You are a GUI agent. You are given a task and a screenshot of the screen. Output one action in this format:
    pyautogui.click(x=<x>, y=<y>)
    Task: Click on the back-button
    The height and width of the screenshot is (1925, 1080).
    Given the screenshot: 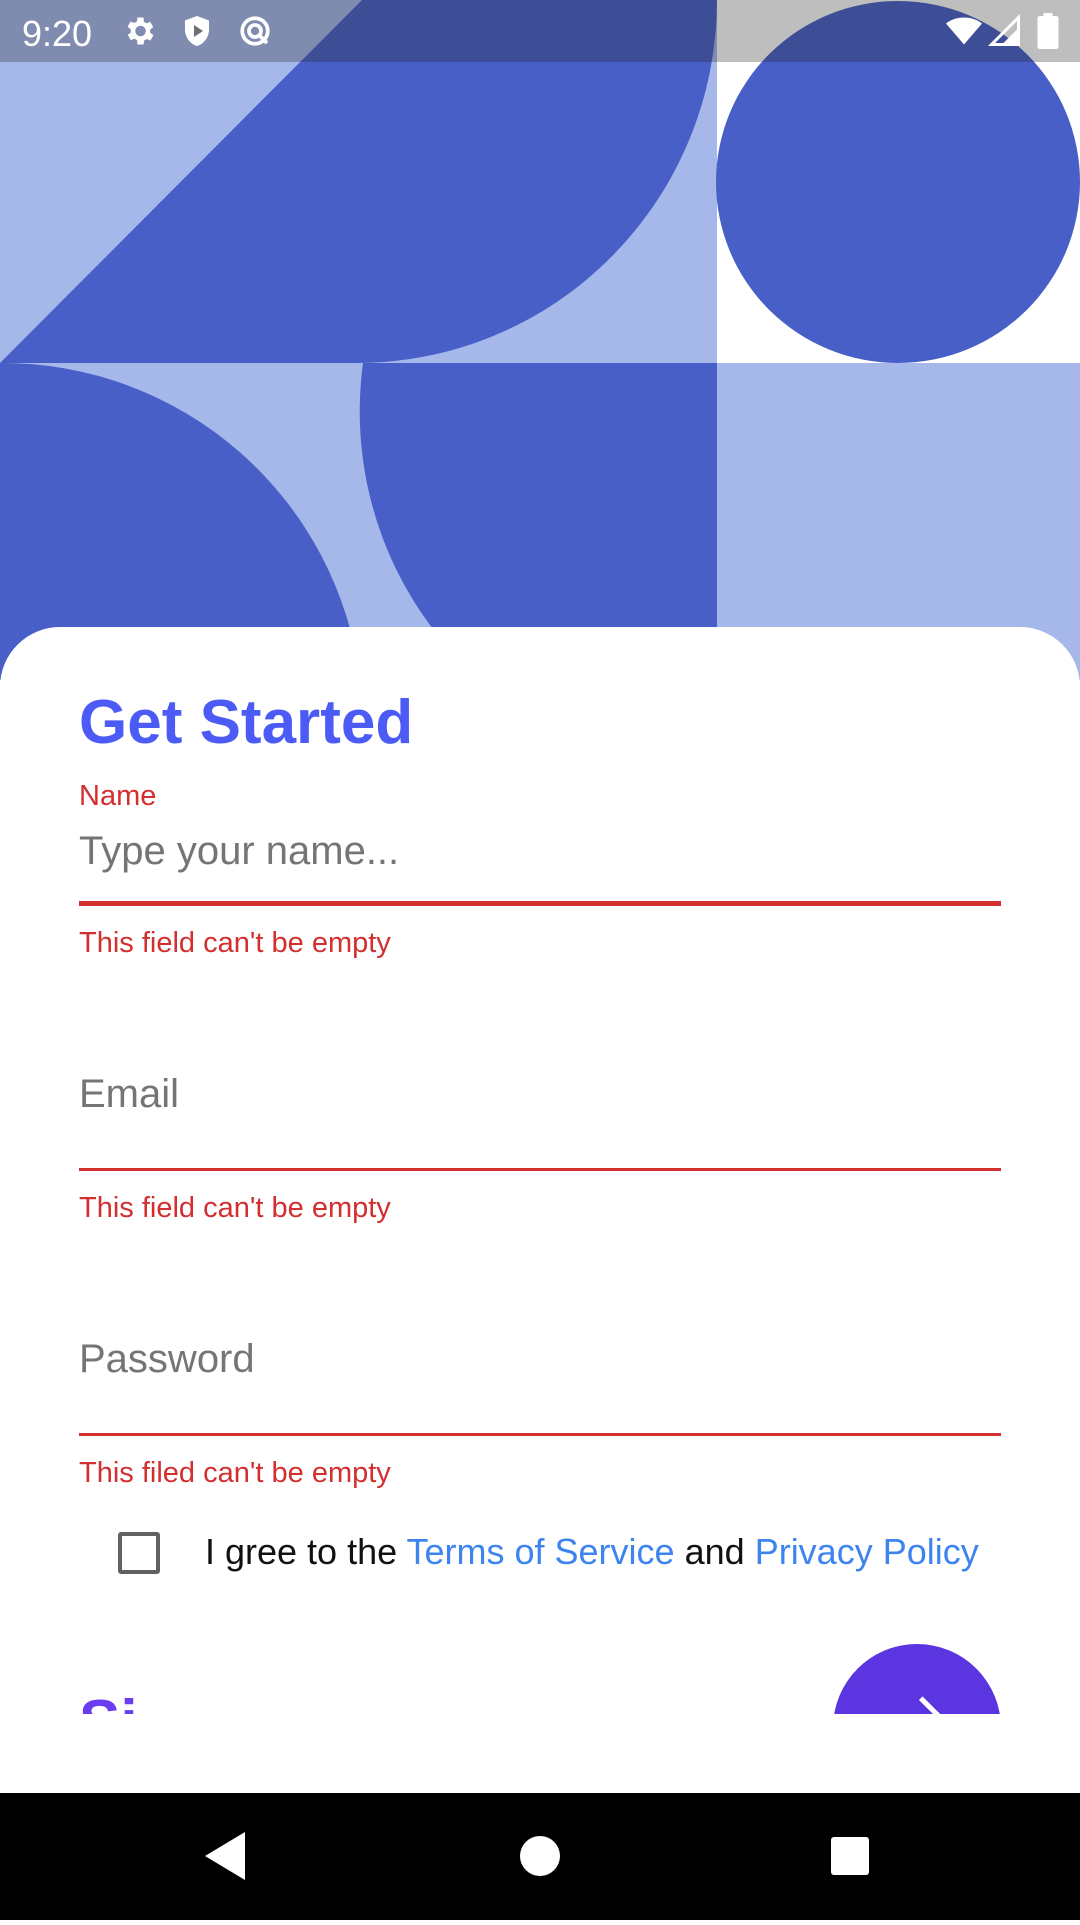 What is the action you would take?
    pyautogui.click(x=225, y=1856)
    